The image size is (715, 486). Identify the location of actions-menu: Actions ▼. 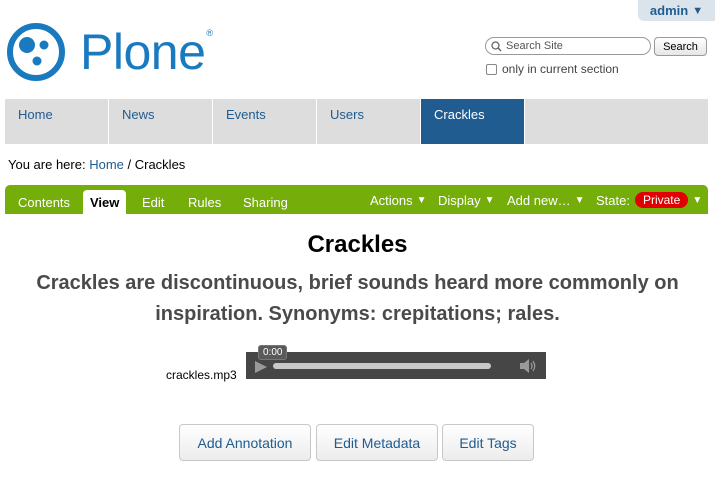
(398, 200).